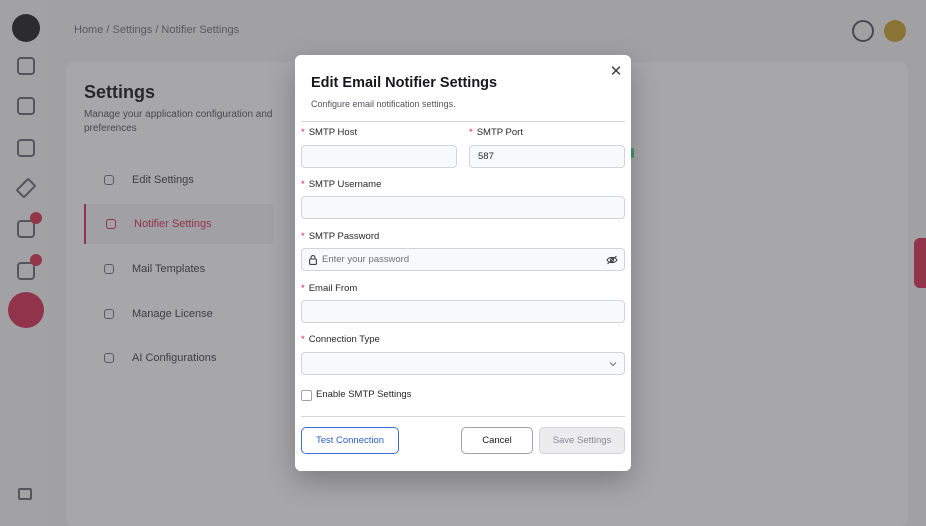 This screenshot has width=926, height=526. Describe the element at coordinates (329, 132) in the screenshot. I see `smtp-host-label: * SMTP Host` at that location.